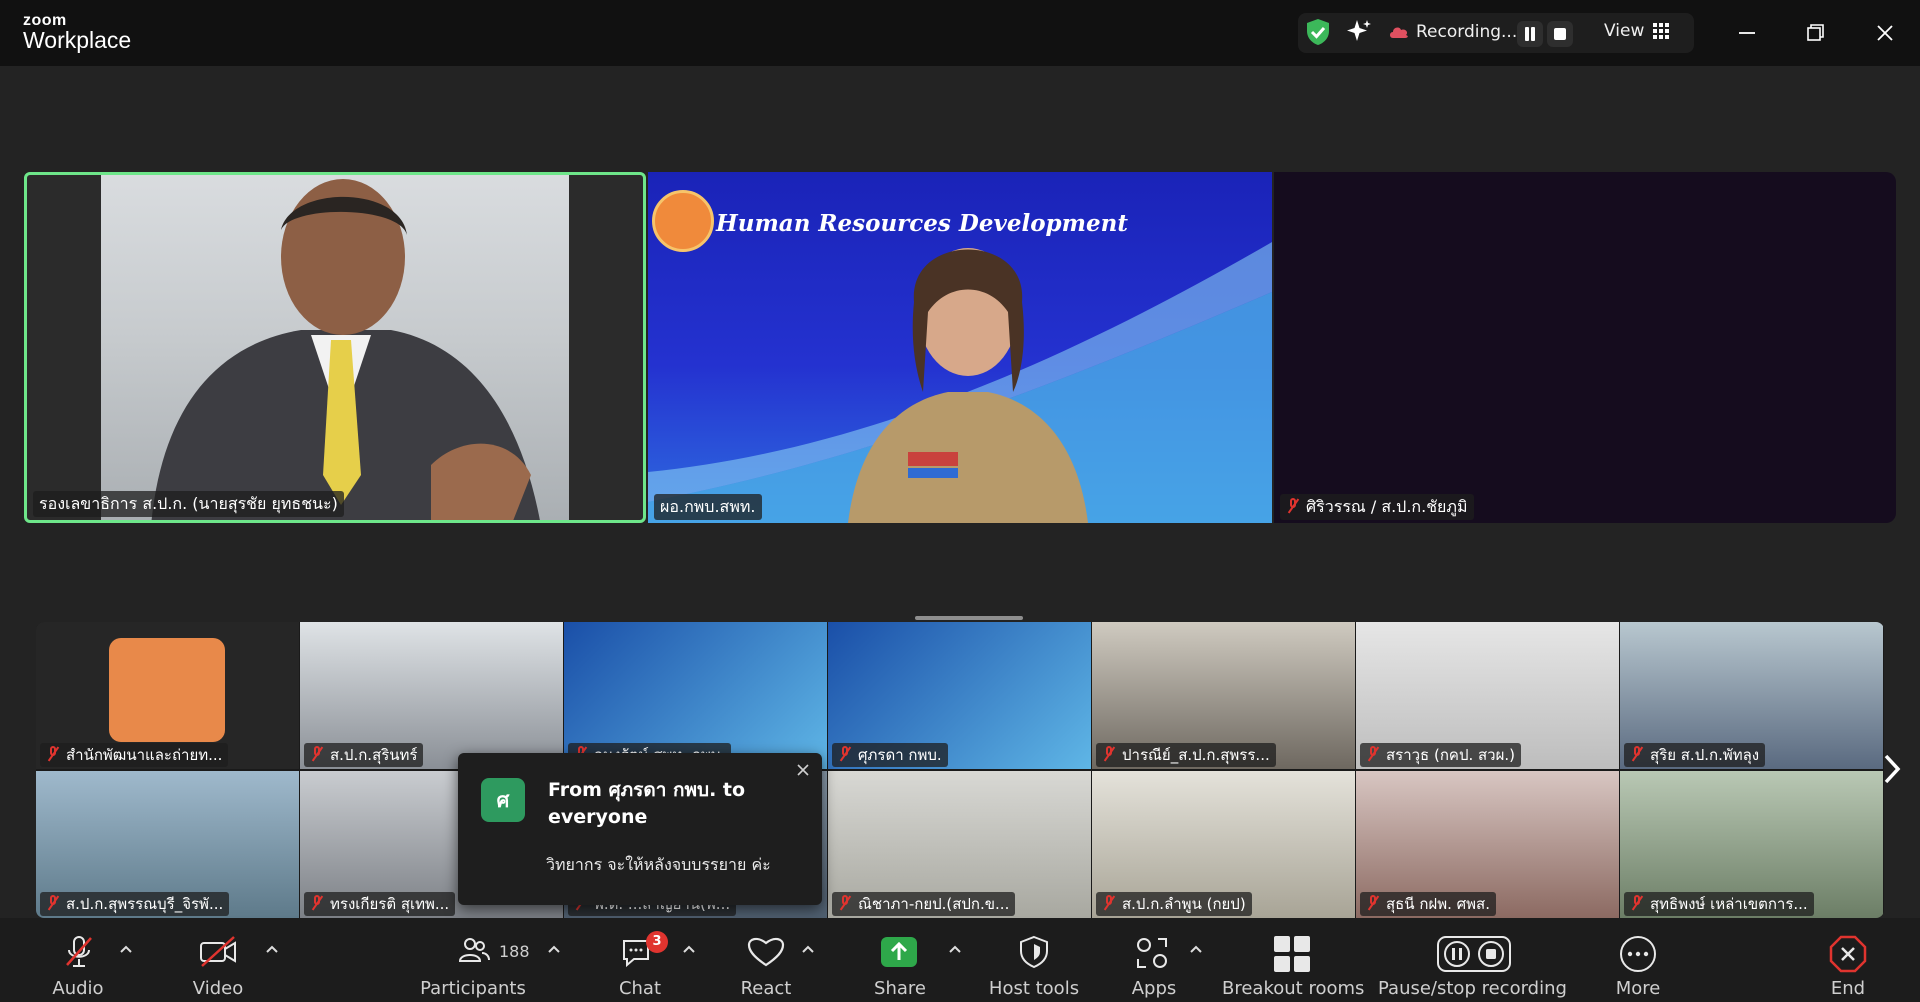 The image size is (1920, 1002). What do you see at coordinates (1695, 755) in the screenshot?
I see `participant-name: สุริย ส.ป.ก.พัทลุง` at bounding box center [1695, 755].